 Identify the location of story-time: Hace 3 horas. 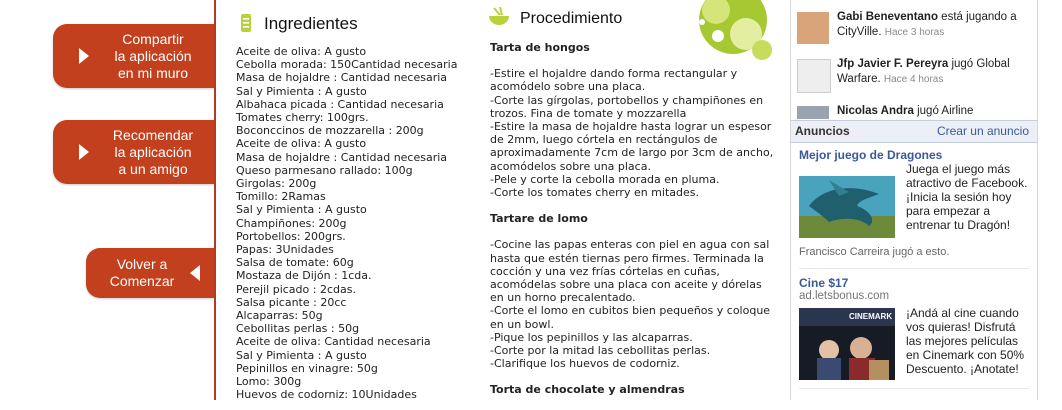
(914, 32).